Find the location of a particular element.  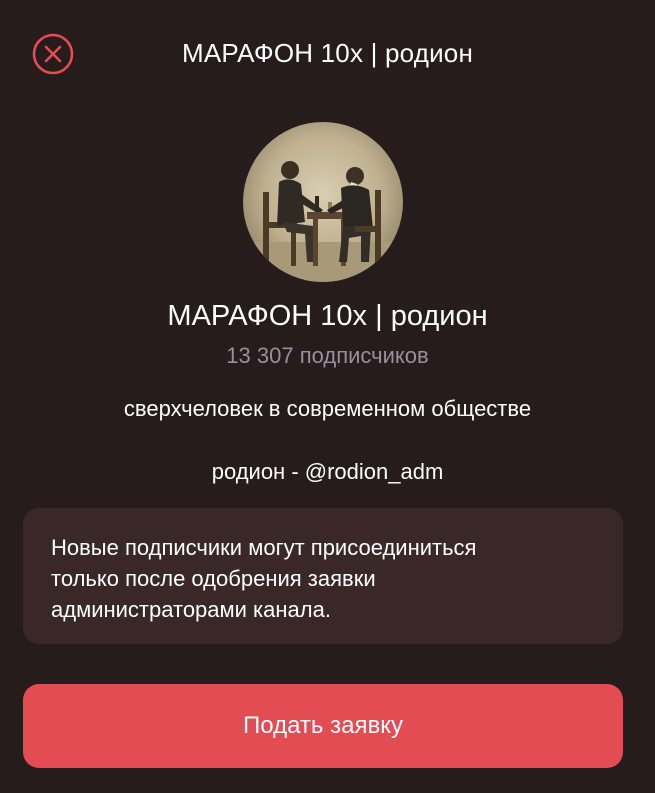

channel-avatar-illustration is located at coordinates (323, 202).